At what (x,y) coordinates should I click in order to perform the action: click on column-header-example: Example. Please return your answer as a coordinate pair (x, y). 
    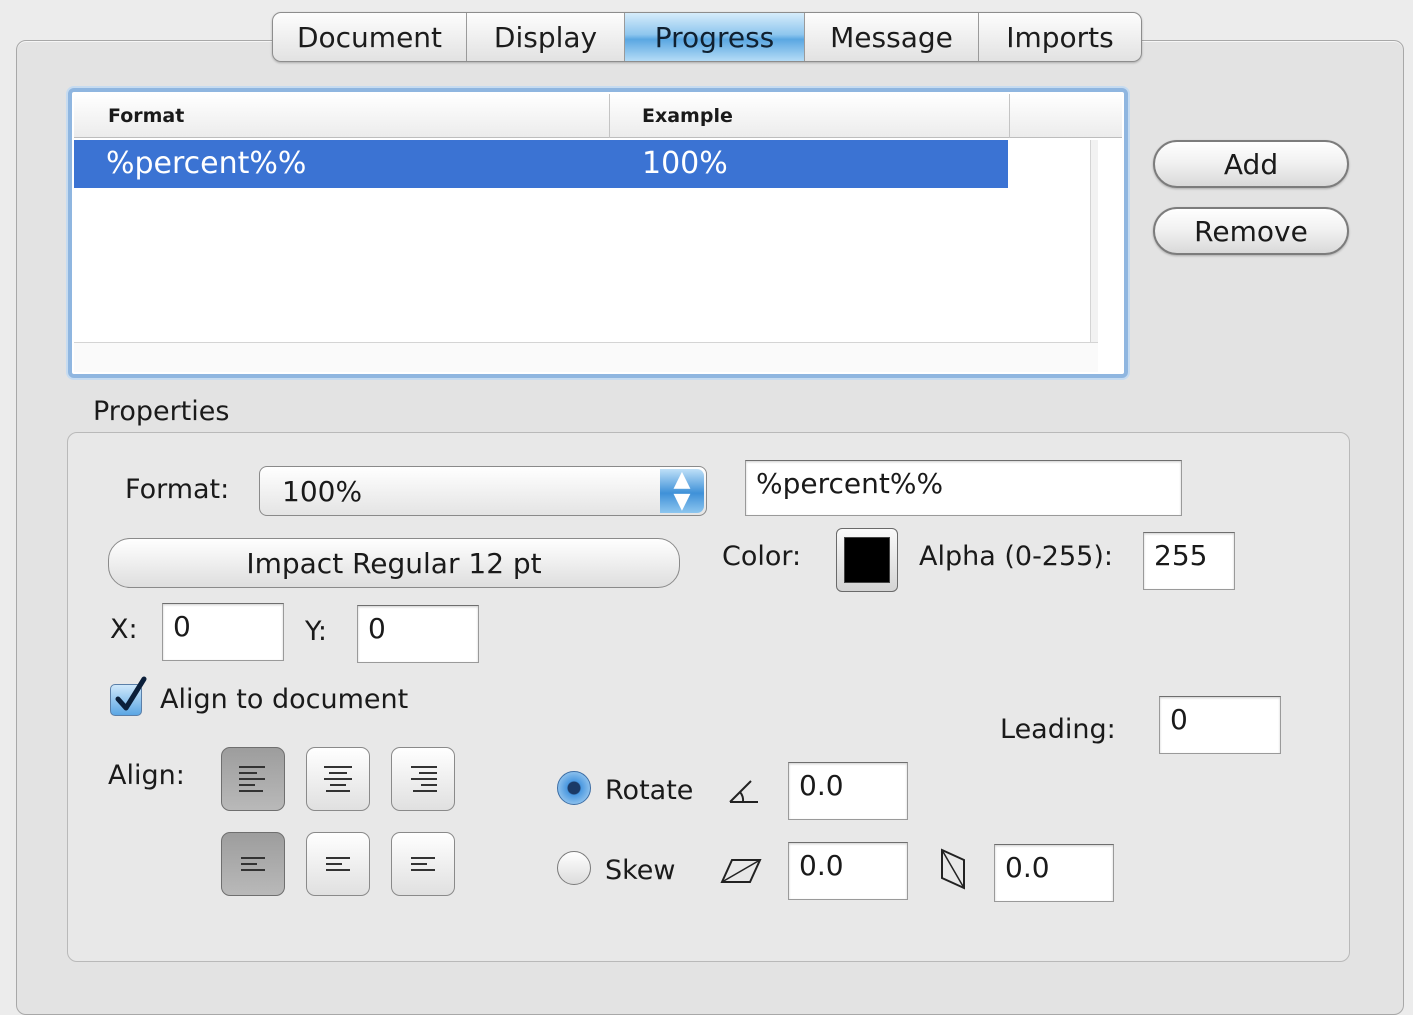
    Looking at the image, I should click on (810, 116).